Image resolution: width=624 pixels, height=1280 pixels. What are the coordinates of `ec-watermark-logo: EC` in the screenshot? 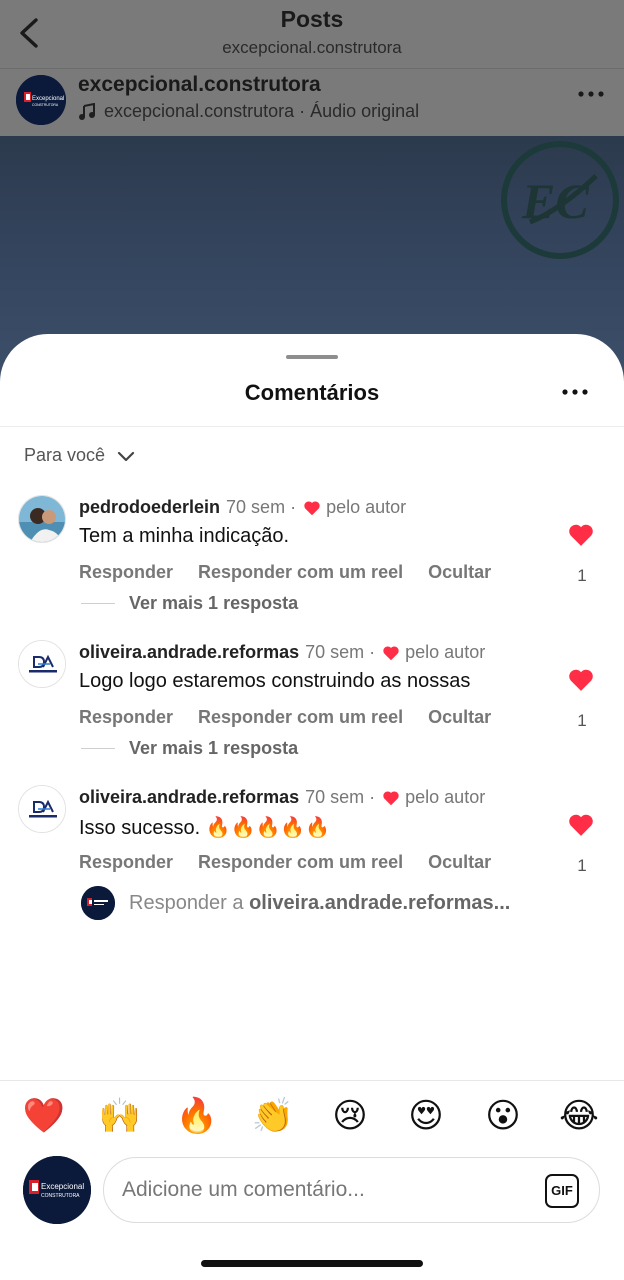 It's located at (560, 200).